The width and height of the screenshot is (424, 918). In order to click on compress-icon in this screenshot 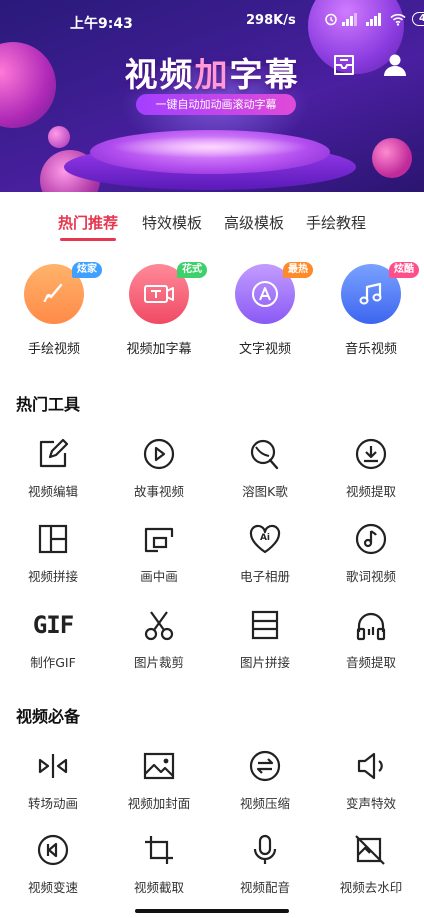, I will do `click(265, 766)`.